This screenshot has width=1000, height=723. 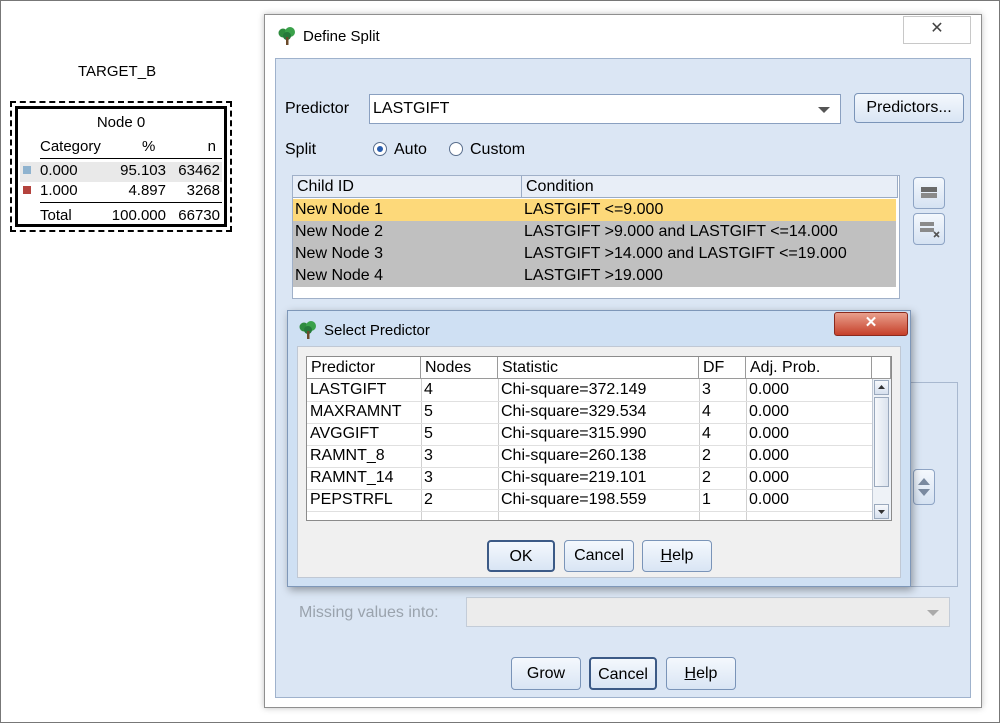 I want to click on define-split-title: Define Split, so click(x=341, y=36).